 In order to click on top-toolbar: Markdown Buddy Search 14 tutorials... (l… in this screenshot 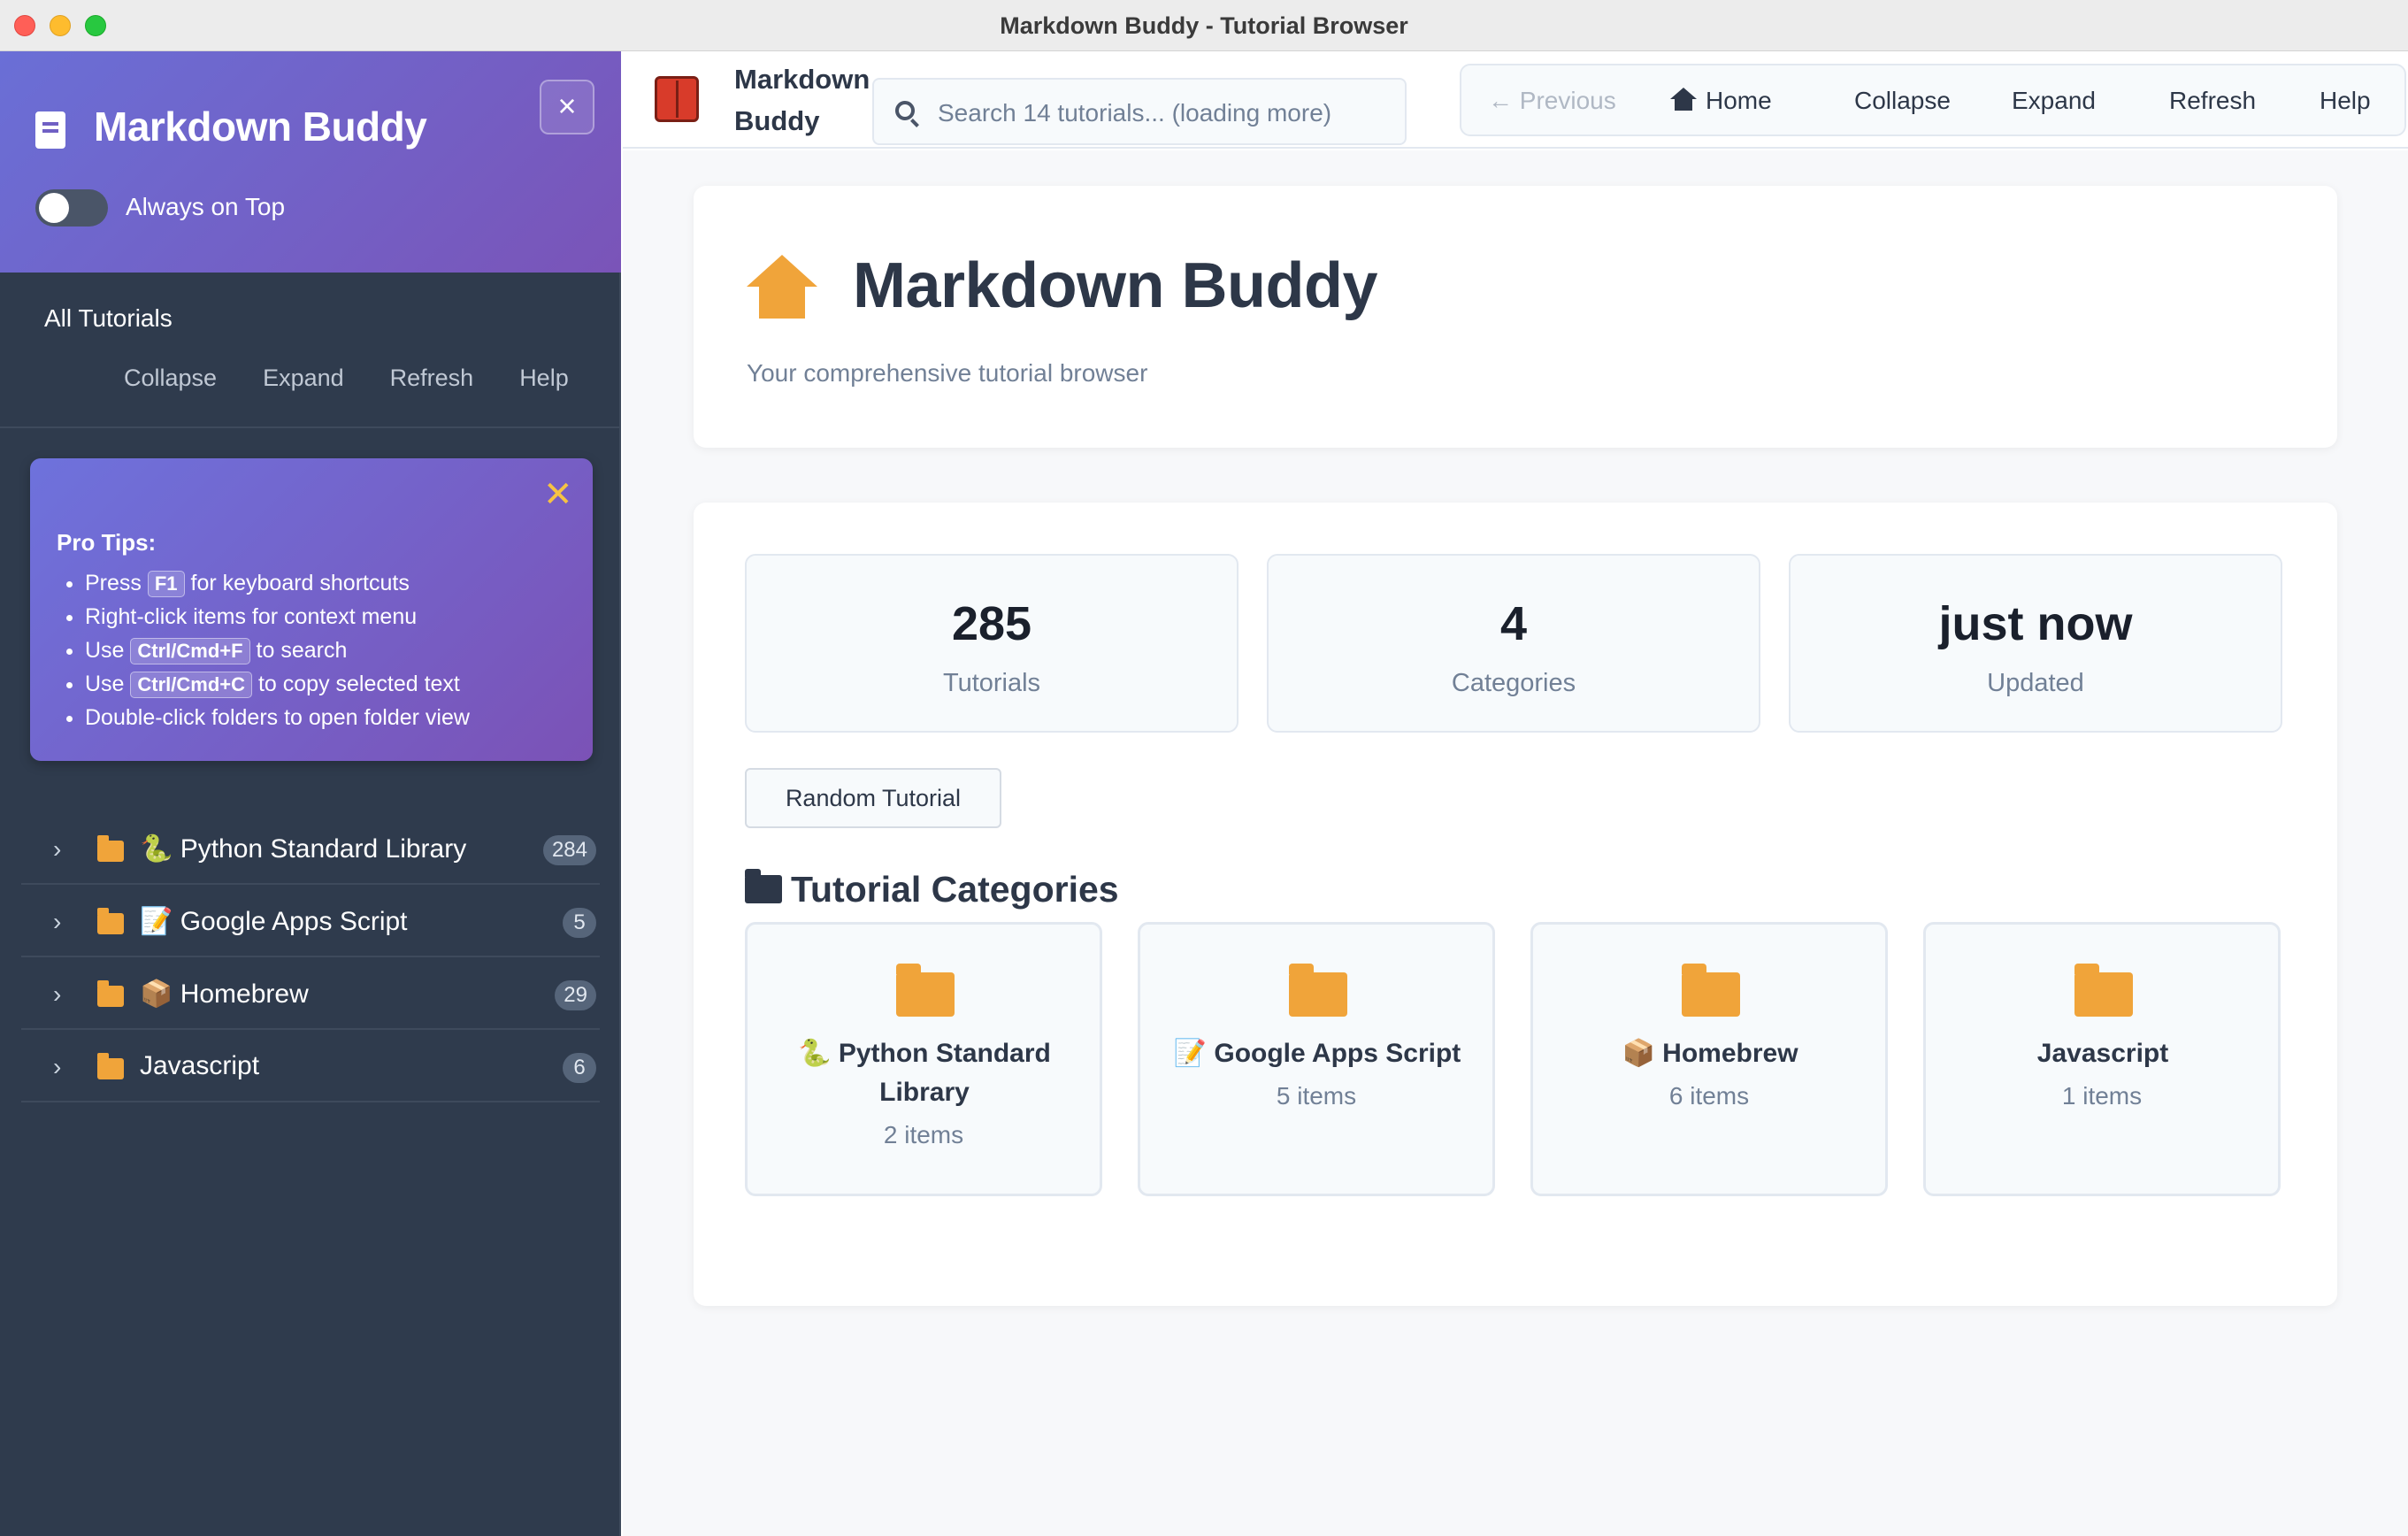, I will do `click(1515, 100)`.